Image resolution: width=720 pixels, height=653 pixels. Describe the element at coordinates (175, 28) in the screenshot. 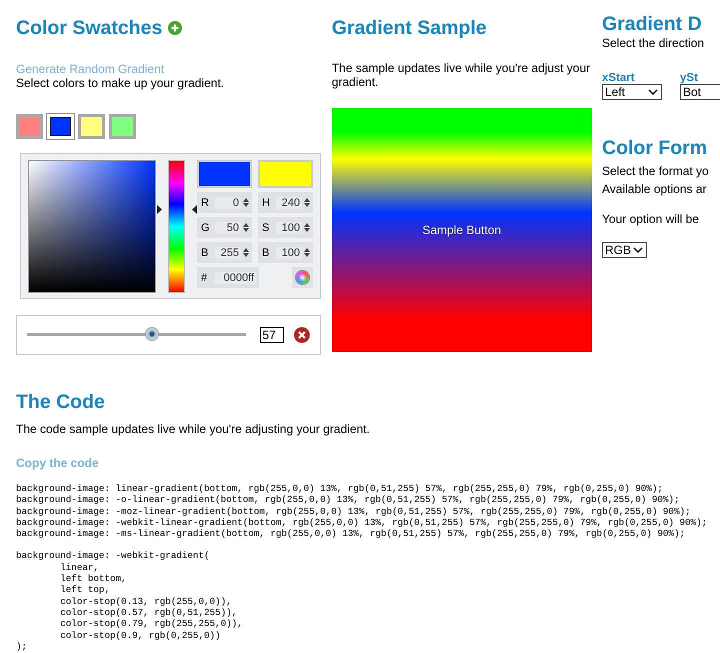

I see `add-icon` at that location.